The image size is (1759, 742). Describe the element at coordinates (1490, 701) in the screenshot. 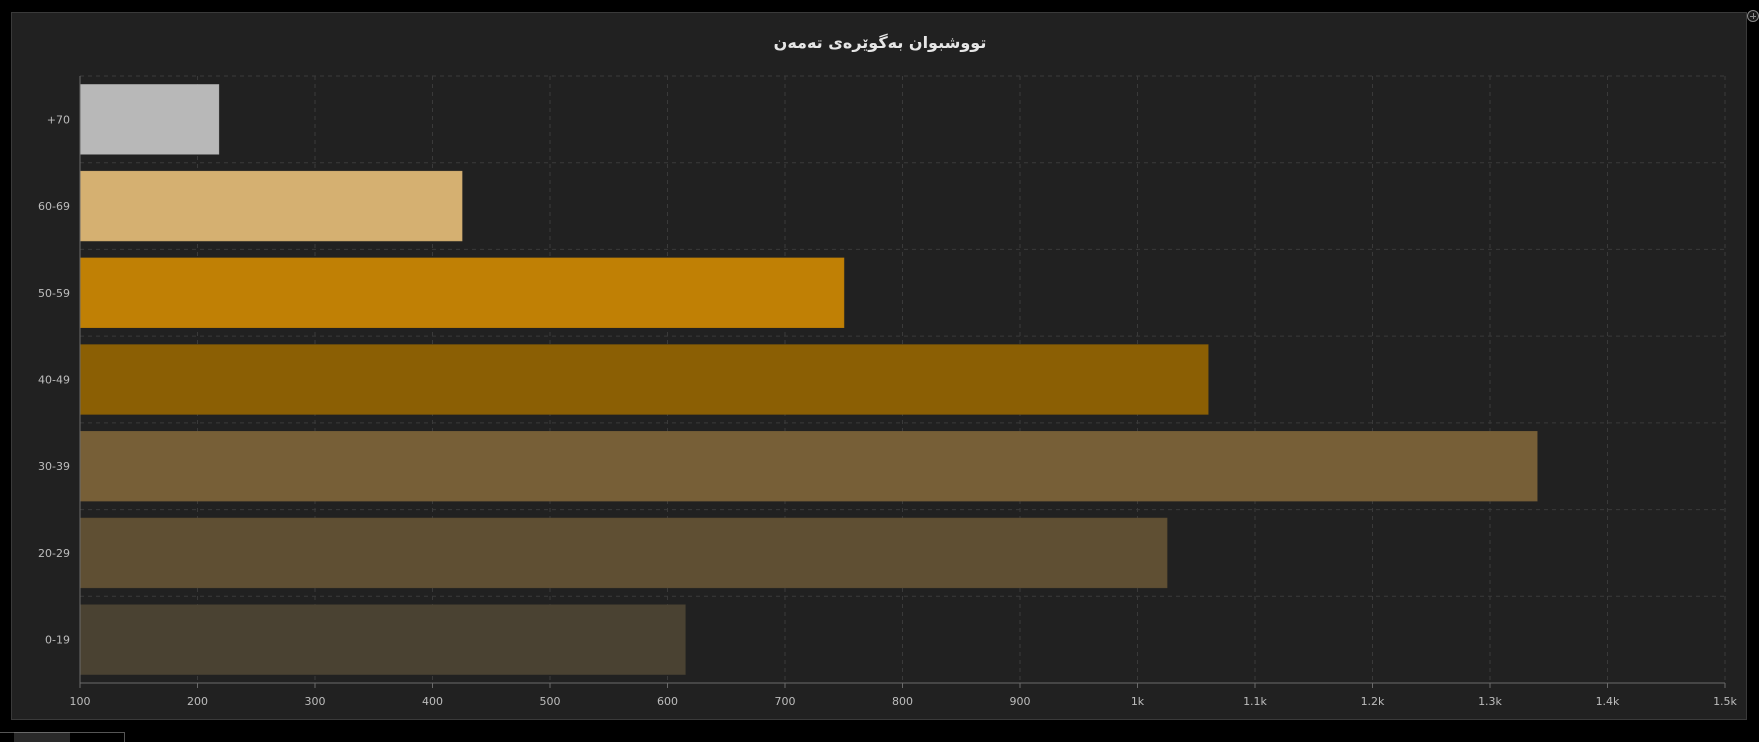

I see `x-tick-label: 1.3k` at that location.